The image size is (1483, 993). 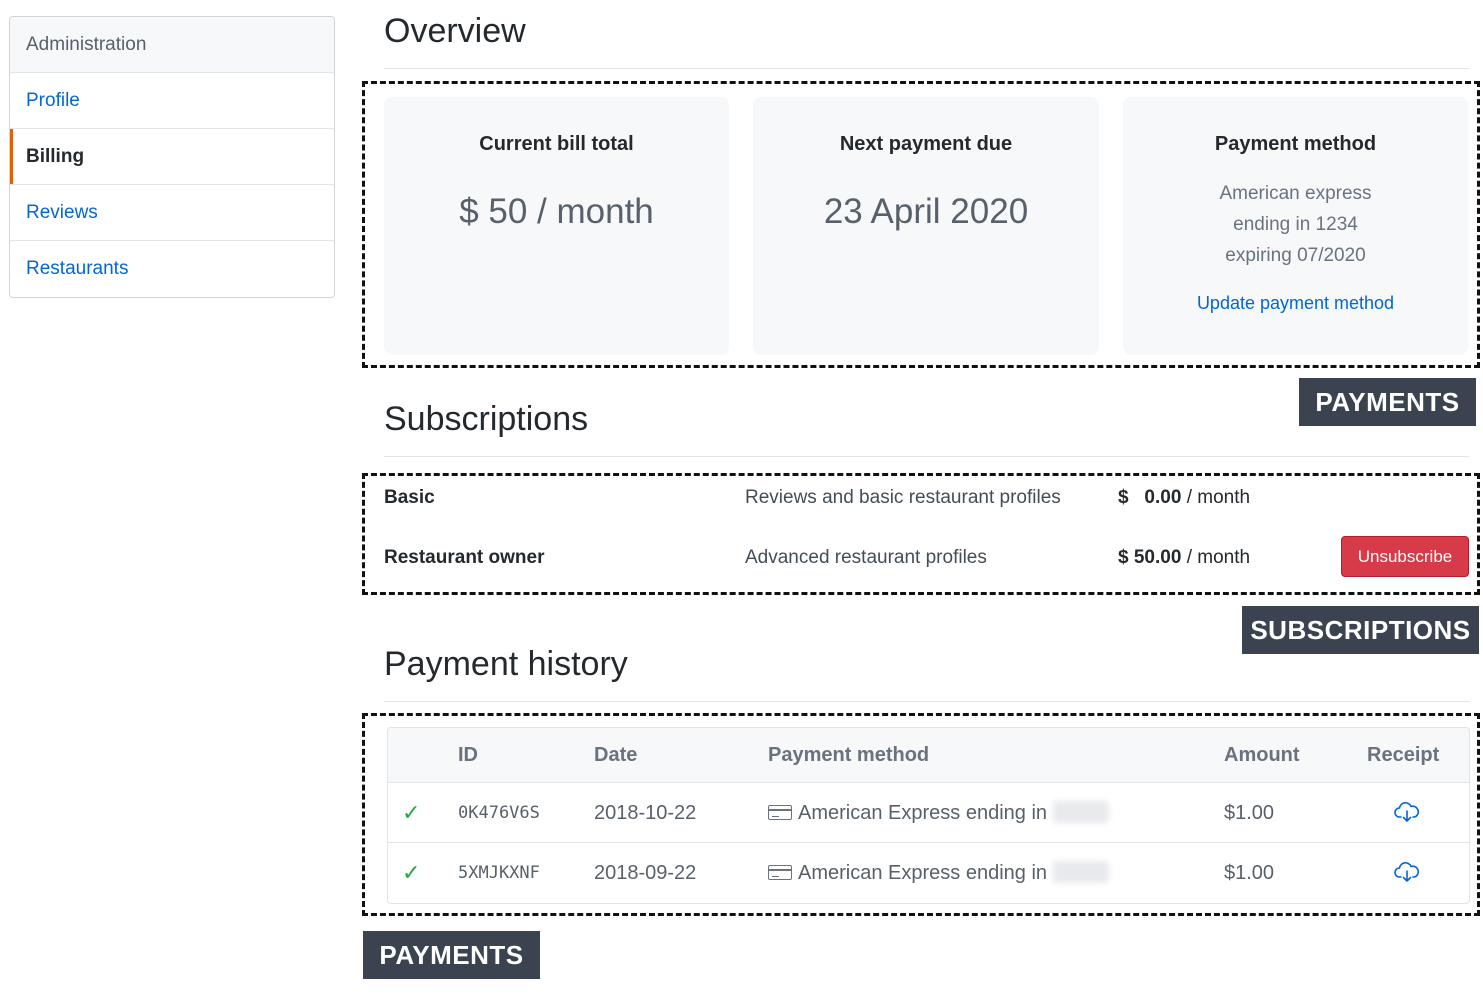 I want to click on subscriptions-heading: Subscriptions, so click(x=486, y=419).